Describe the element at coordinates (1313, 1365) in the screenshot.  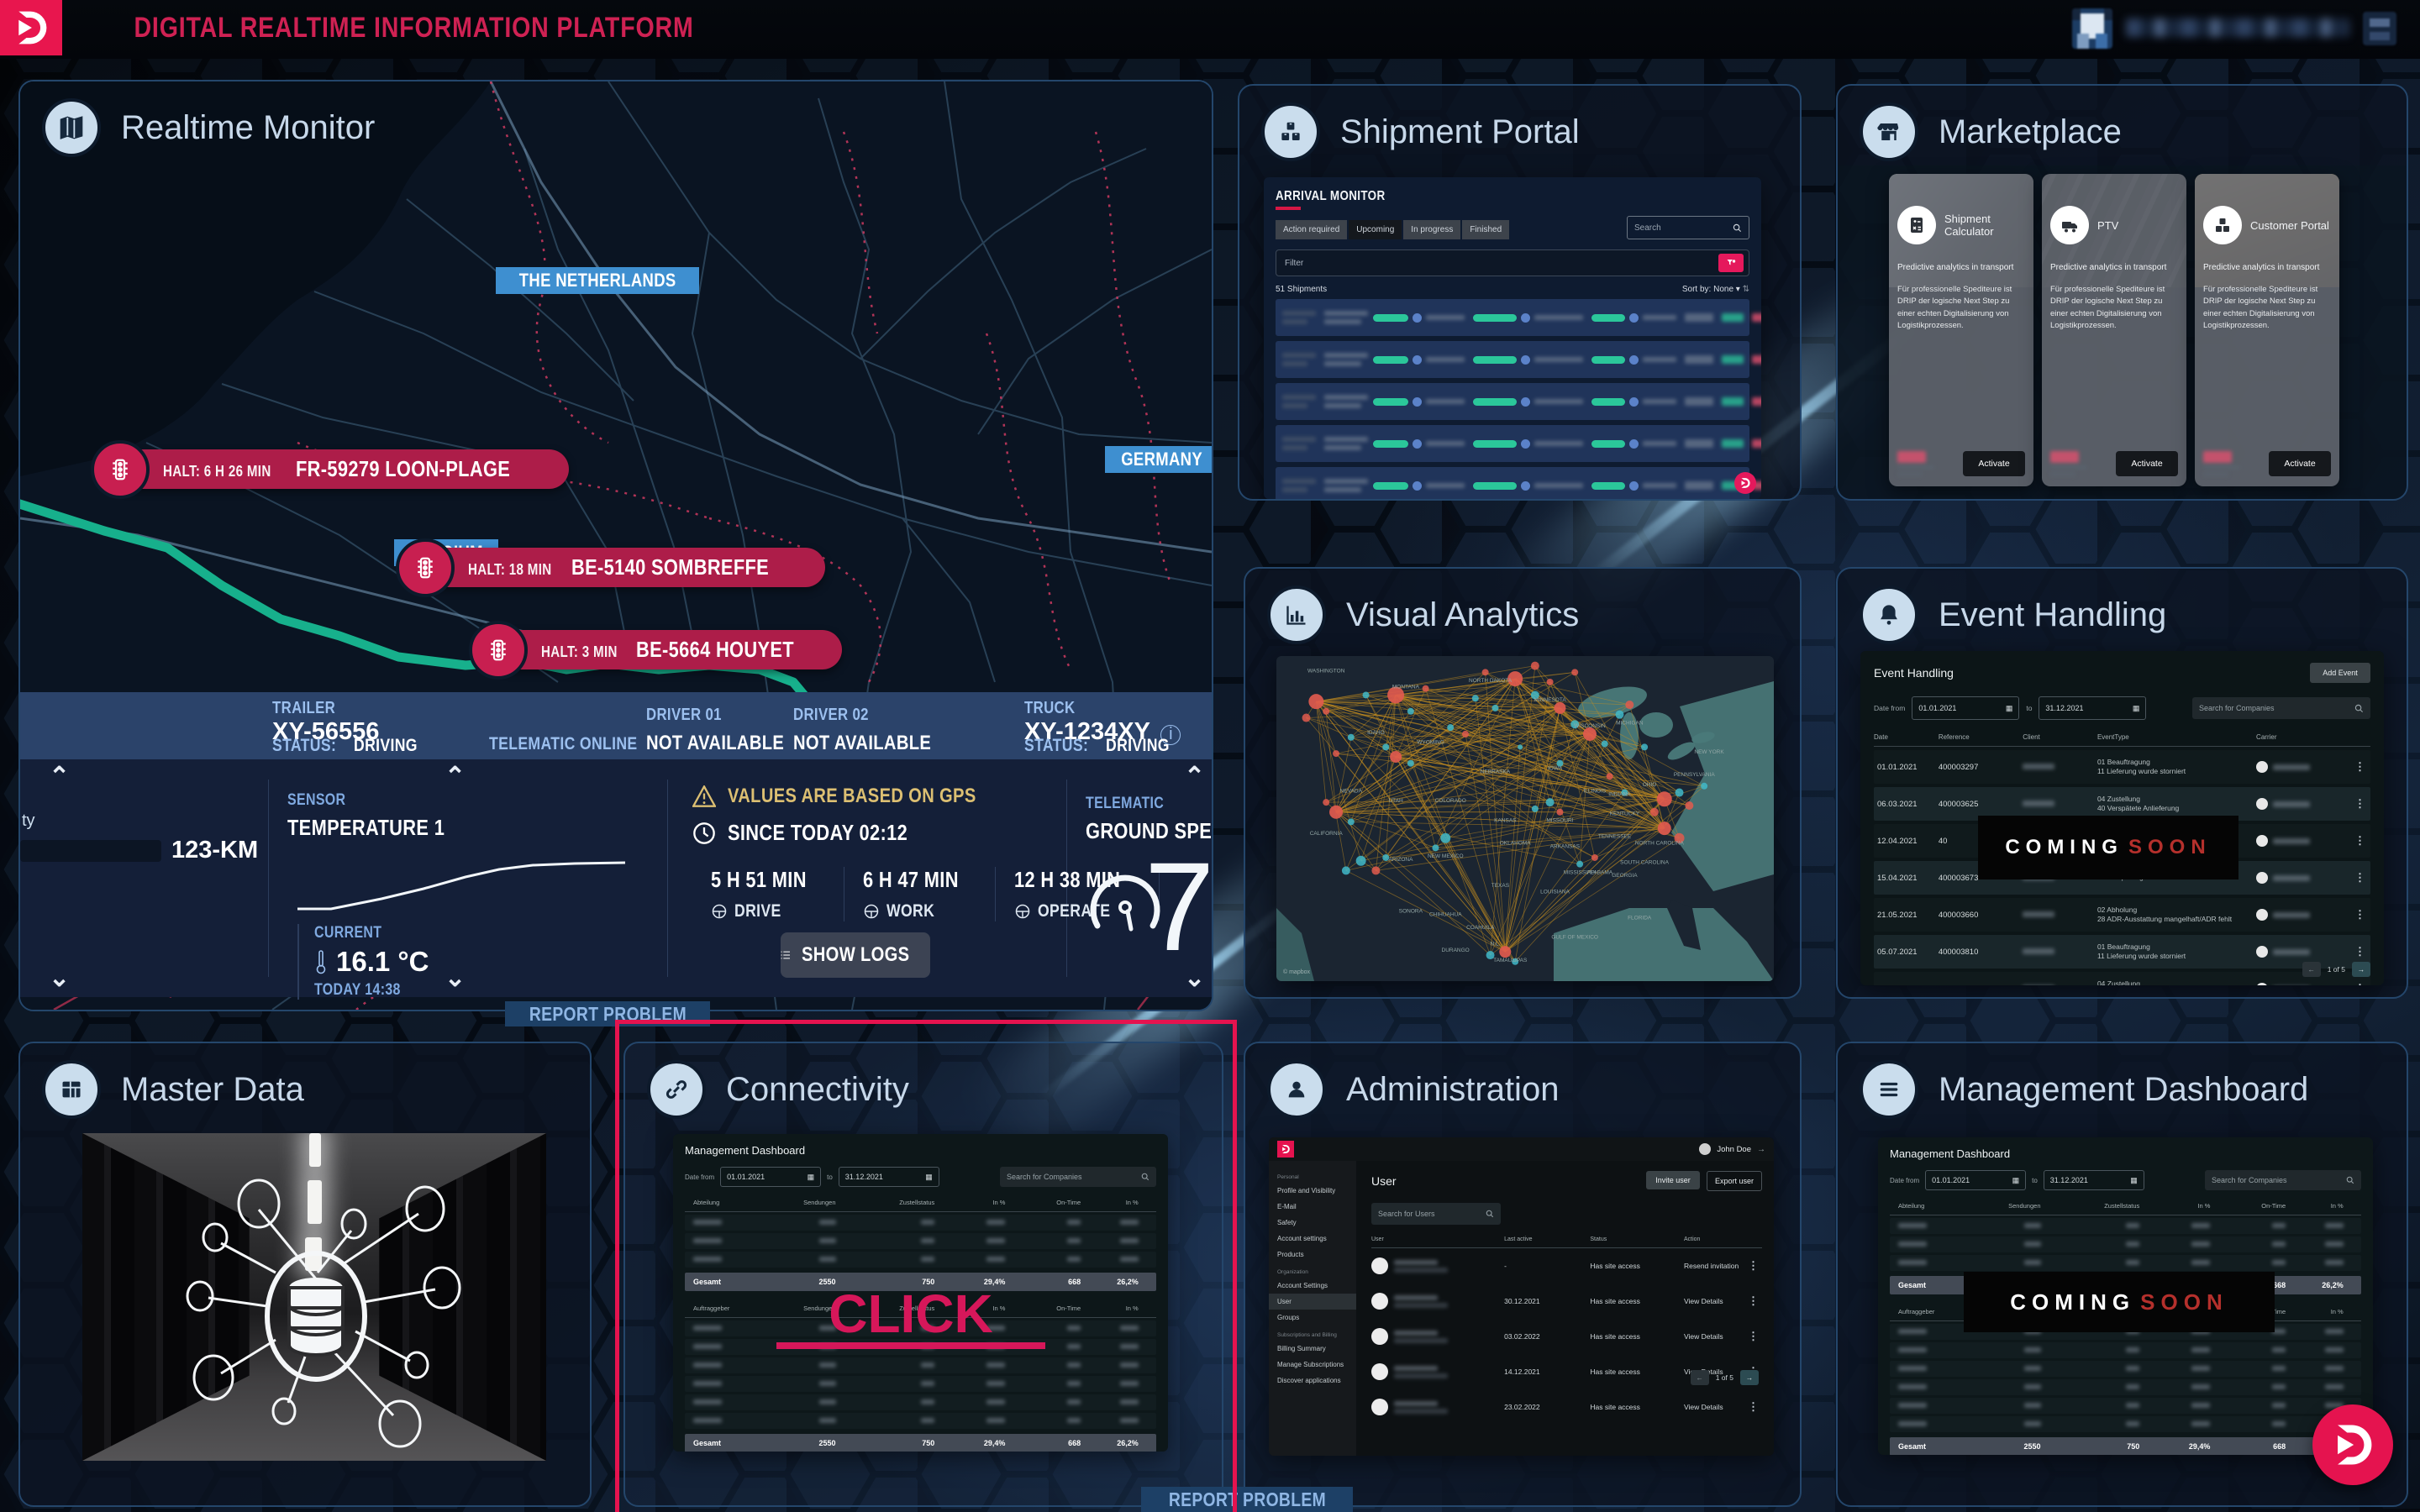
I see `sidebar-item: Manage Subscriptions` at that location.